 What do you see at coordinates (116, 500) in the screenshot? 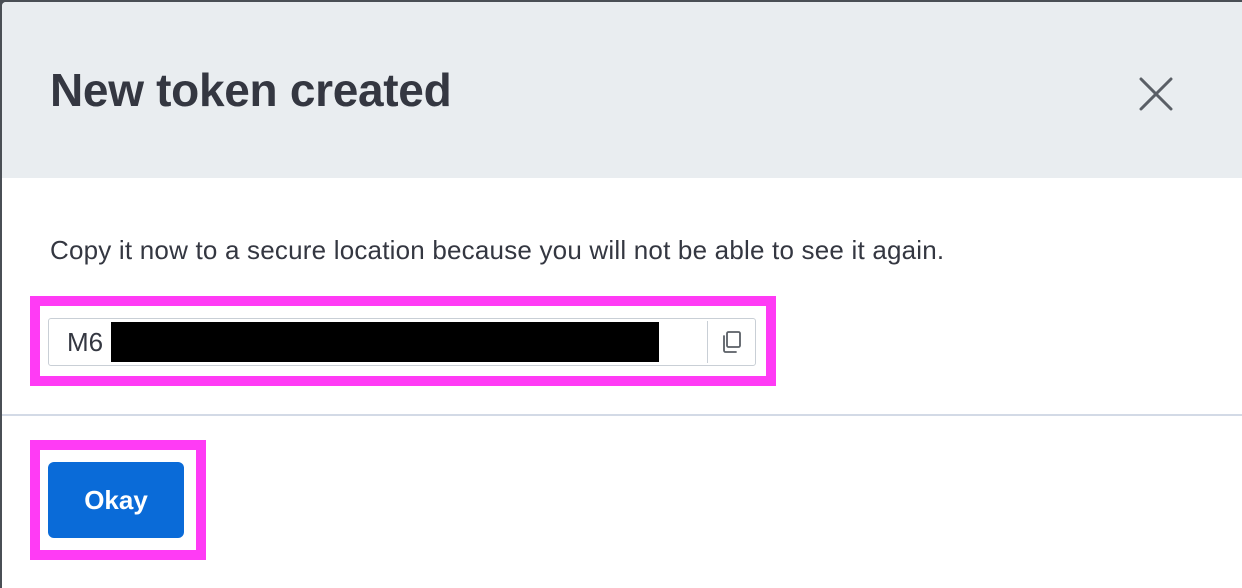
I see `okay-button: Okay` at bounding box center [116, 500].